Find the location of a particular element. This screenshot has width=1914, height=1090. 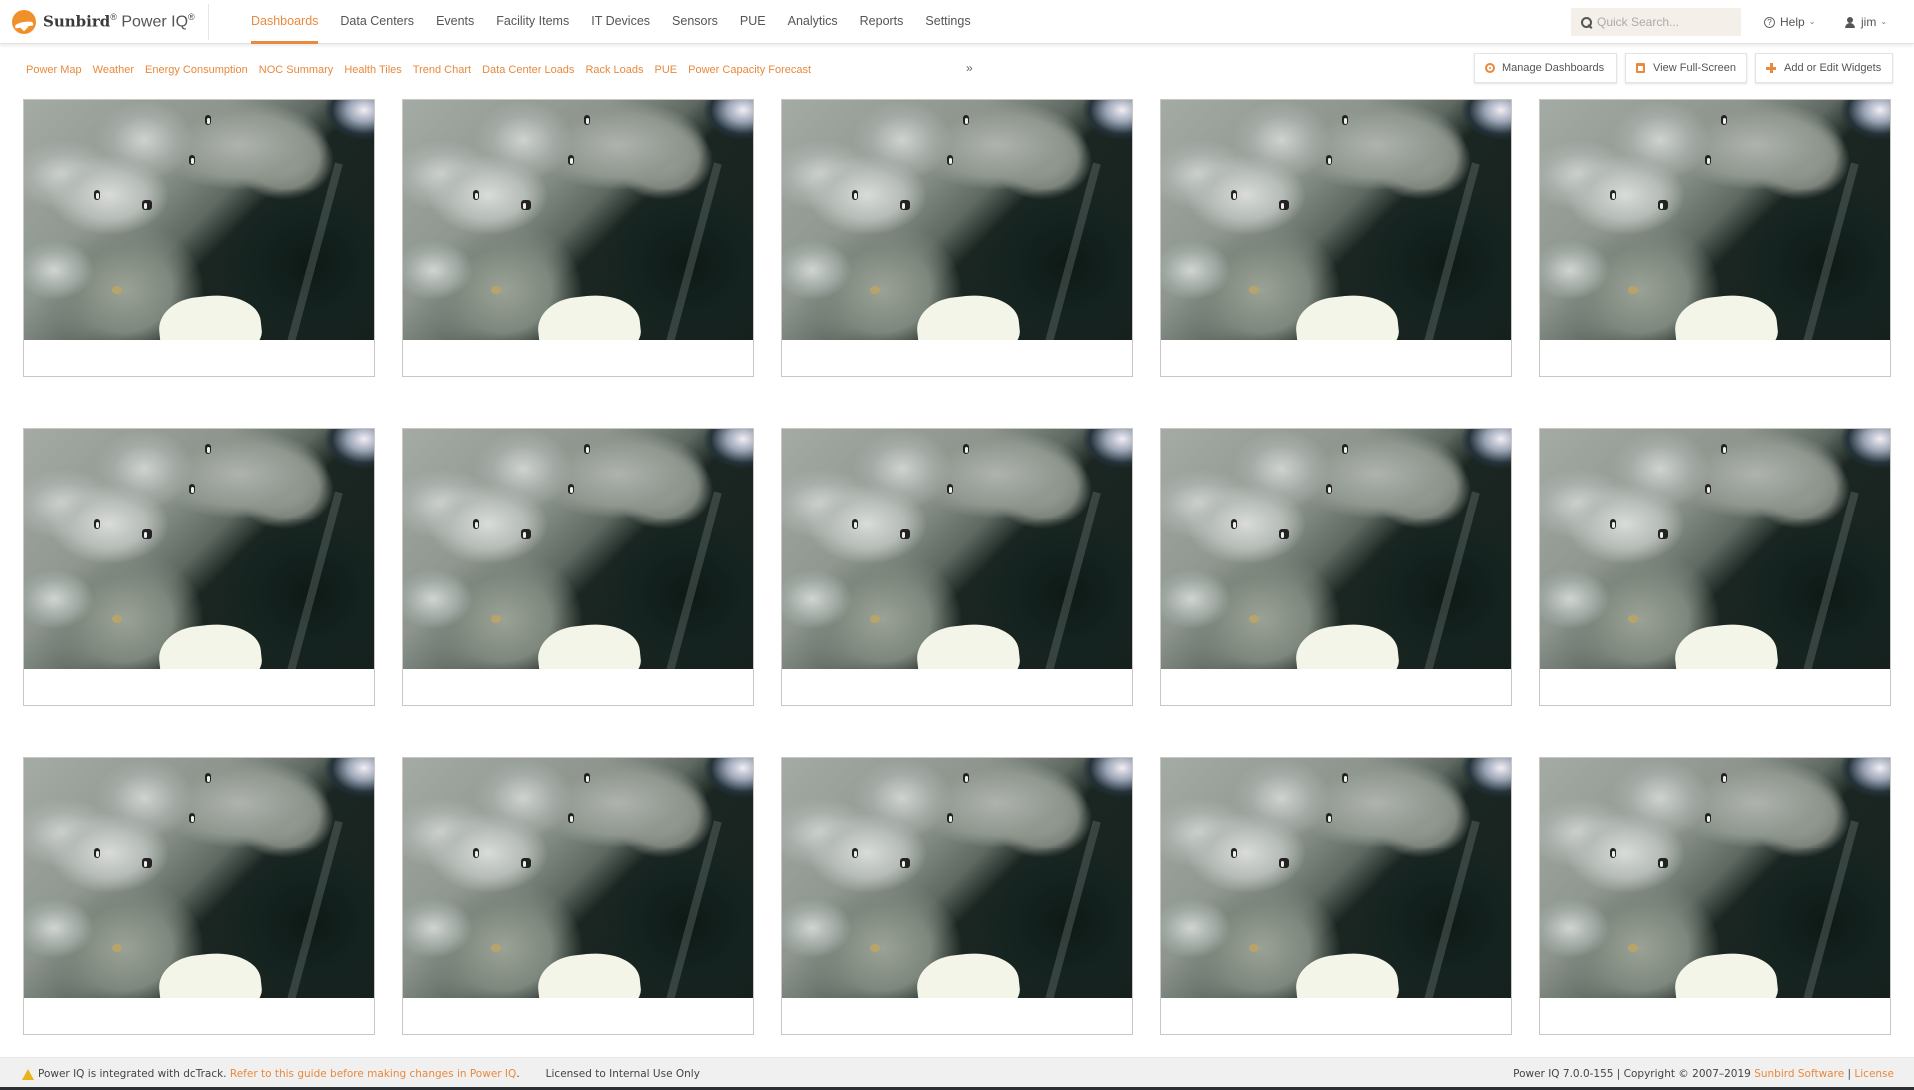

nav-analytics: Analytics is located at coordinates (813, 22).